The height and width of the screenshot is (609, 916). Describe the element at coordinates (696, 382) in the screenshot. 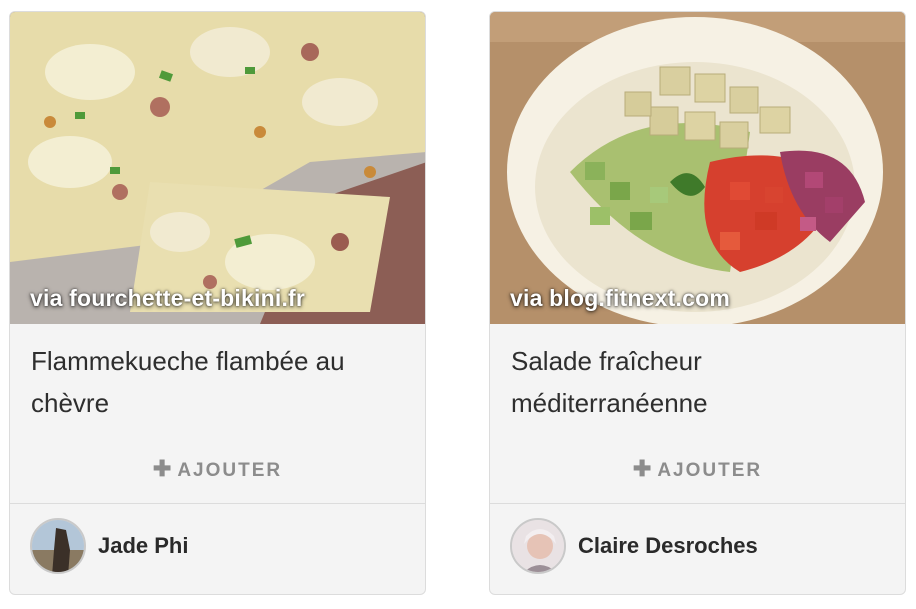

I see `recipe-title: Salade fraîcheur méditerranéenne` at that location.